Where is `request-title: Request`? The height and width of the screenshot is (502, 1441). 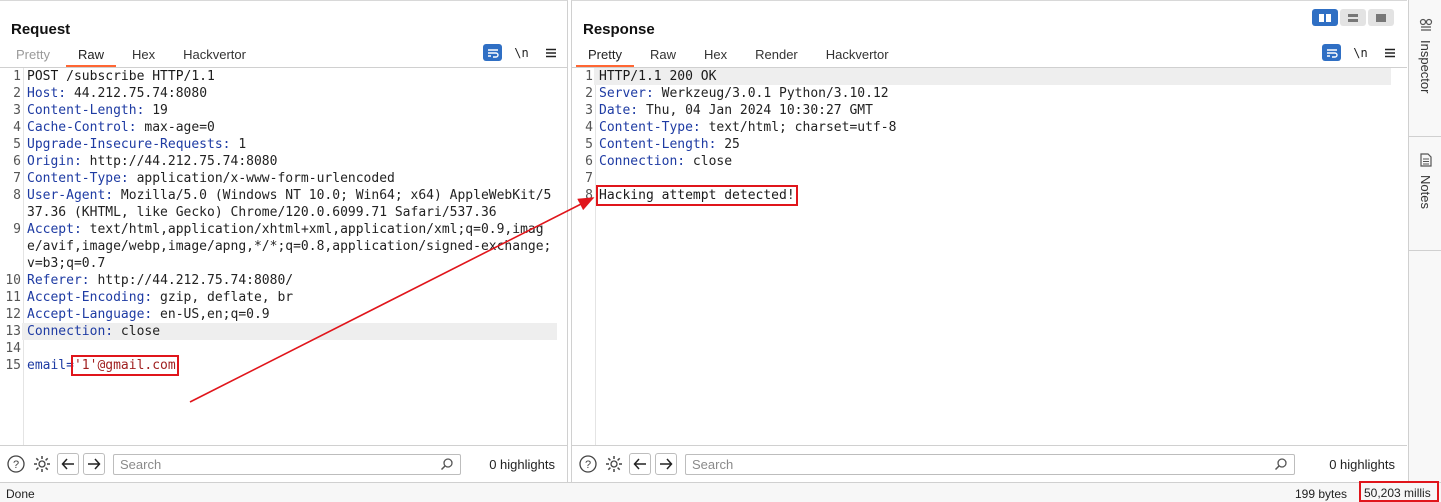
request-title: Request is located at coordinates (41, 29).